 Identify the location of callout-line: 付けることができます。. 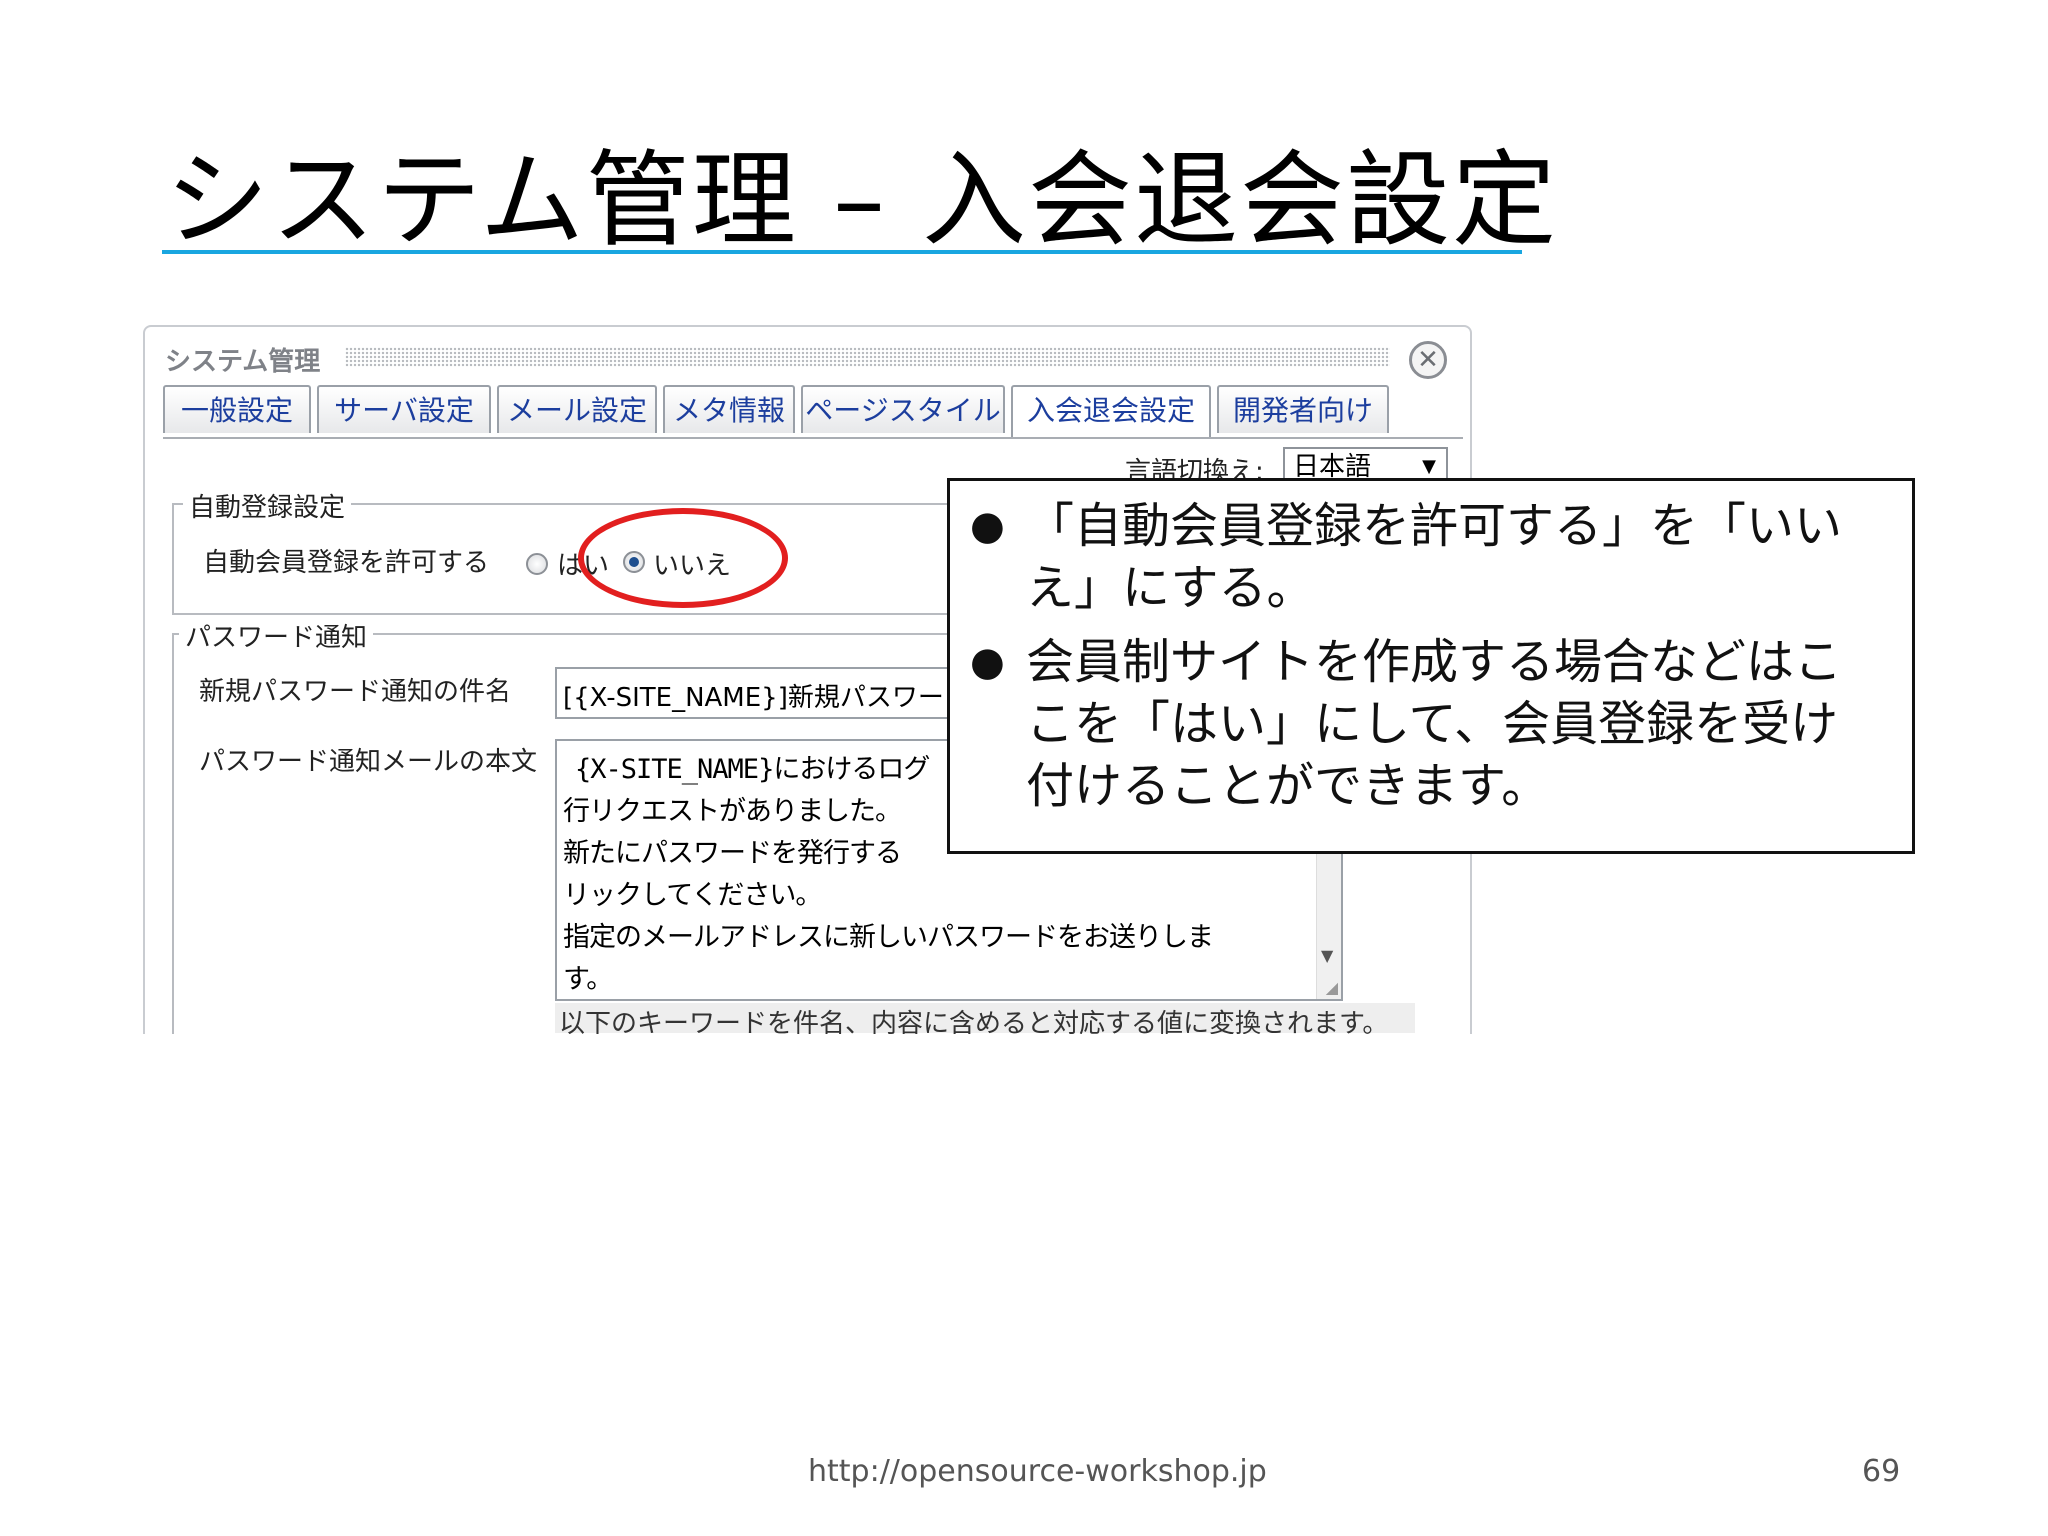
(1288, 786).